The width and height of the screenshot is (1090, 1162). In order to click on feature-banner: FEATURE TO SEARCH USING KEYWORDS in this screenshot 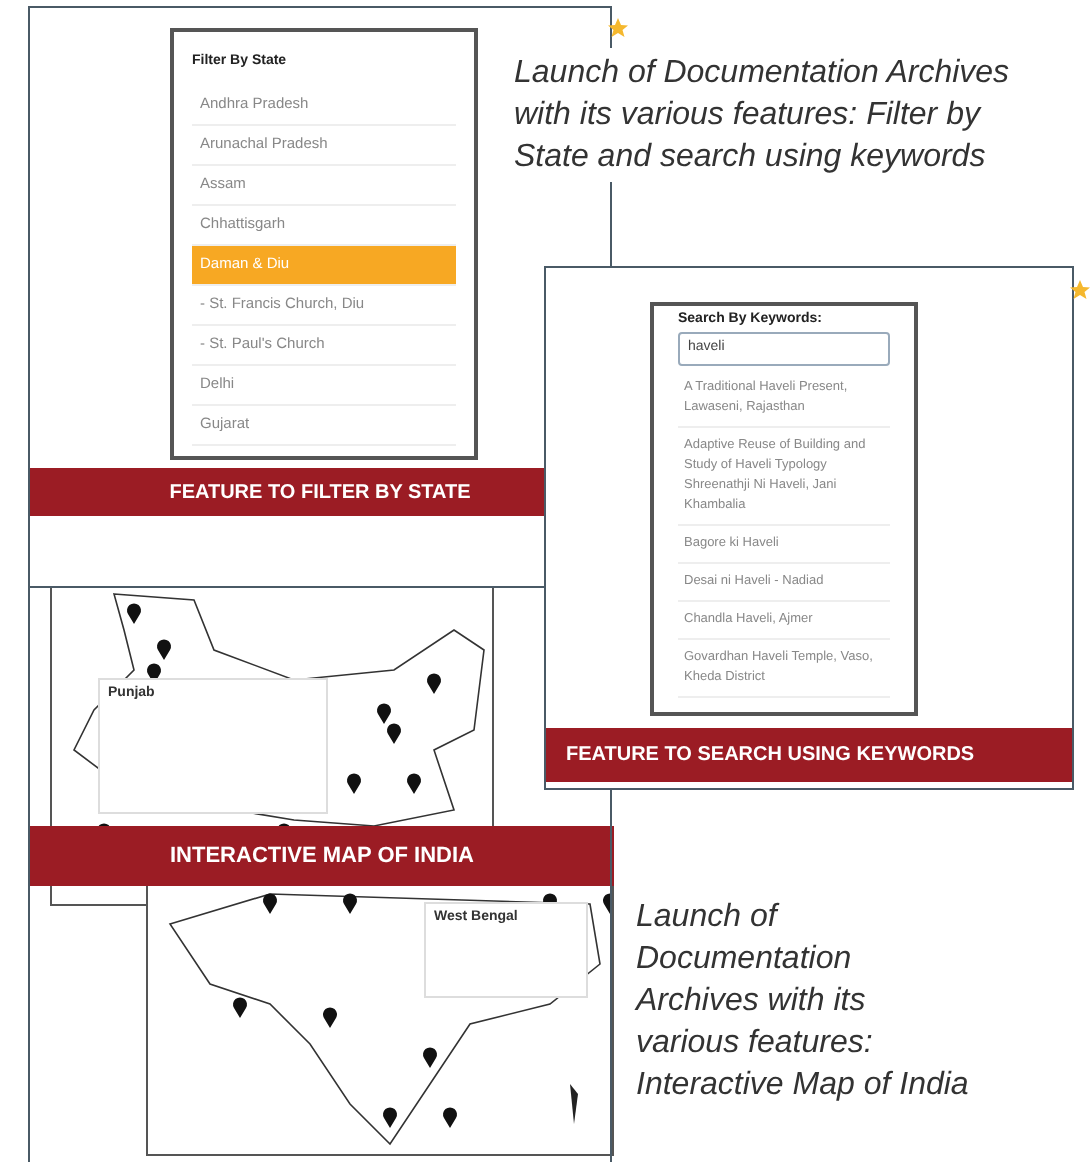, I will do `click(809, 755)`.